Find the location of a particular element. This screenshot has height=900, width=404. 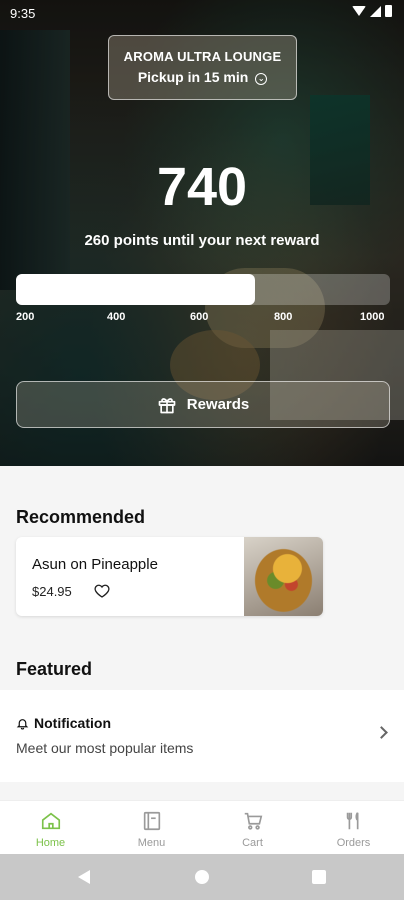

tick-label: 400 is located at coordinates (116, 317).